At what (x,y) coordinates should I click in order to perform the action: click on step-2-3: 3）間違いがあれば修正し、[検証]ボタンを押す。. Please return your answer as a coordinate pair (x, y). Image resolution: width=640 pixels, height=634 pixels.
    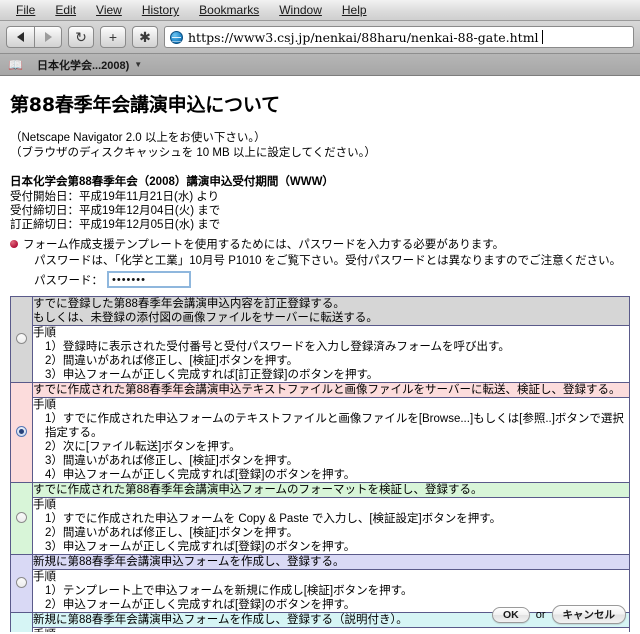
    Looking at the image, I should click on (172, 461).